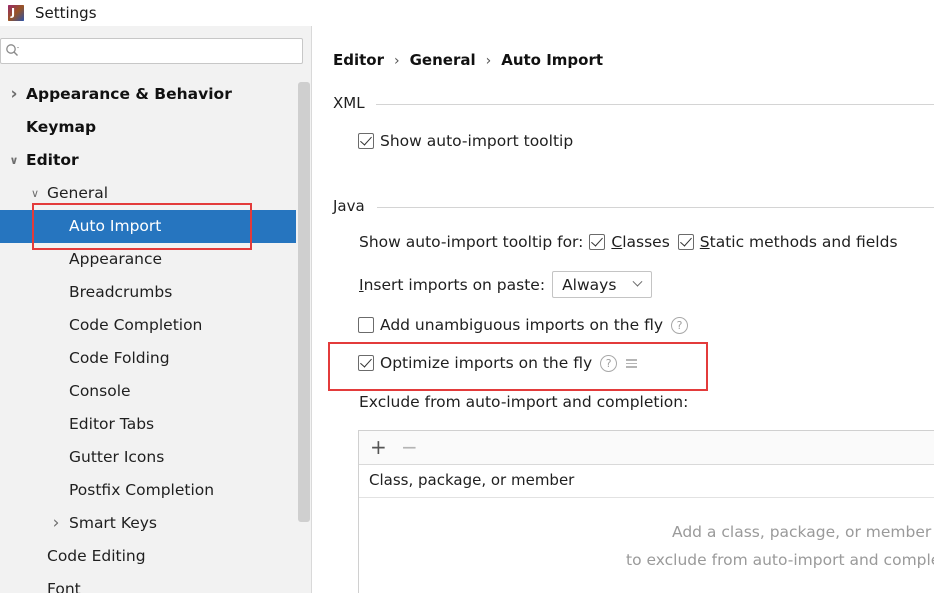  Describe the element at coordinates (409, 447) in the screenshot. I see `remove-icon: −` at that location.